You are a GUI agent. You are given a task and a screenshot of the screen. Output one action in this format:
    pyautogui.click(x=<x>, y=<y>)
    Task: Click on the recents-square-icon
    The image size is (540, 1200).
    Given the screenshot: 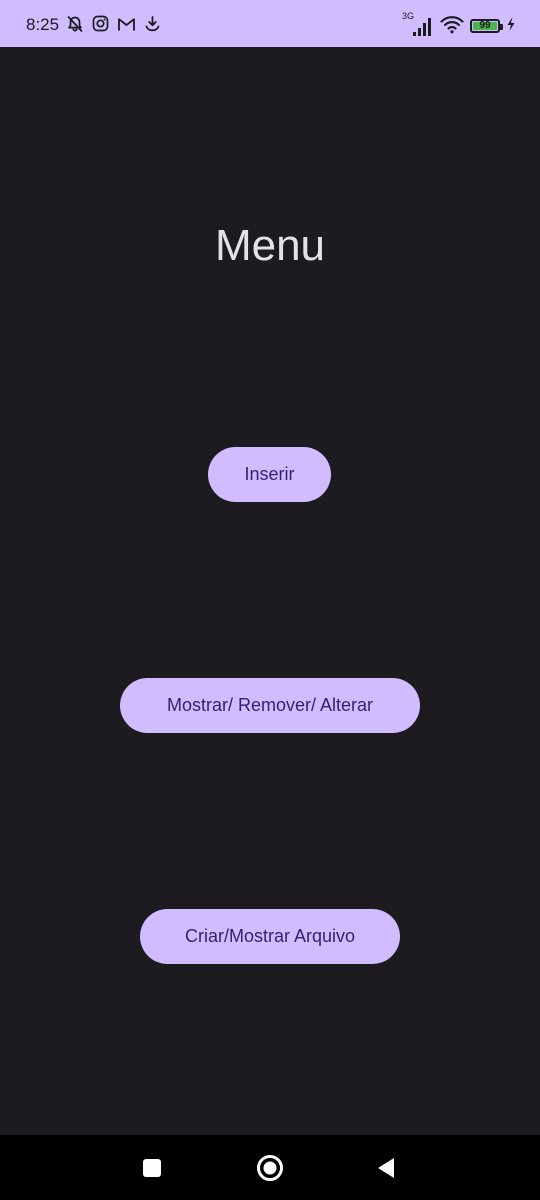 What is the action you would take?
    pyautogui.click(x=152, y=1168)
    